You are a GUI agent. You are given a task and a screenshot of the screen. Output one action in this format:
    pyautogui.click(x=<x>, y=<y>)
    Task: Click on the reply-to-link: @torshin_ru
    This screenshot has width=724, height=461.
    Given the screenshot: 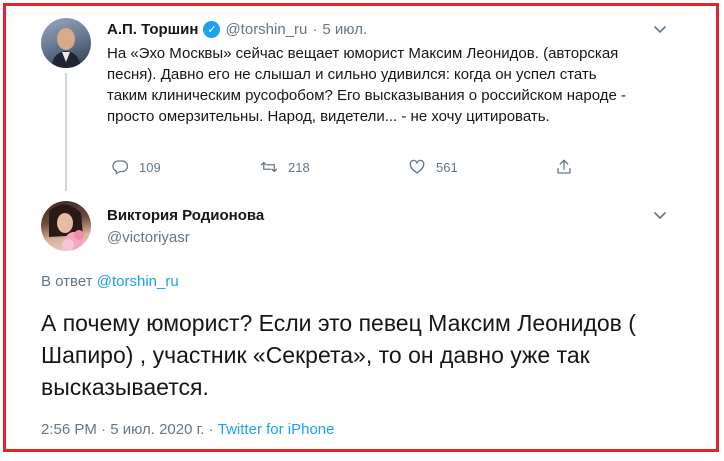 What is the action you would take?
    pyautogui.click(x=138, y=281)
    